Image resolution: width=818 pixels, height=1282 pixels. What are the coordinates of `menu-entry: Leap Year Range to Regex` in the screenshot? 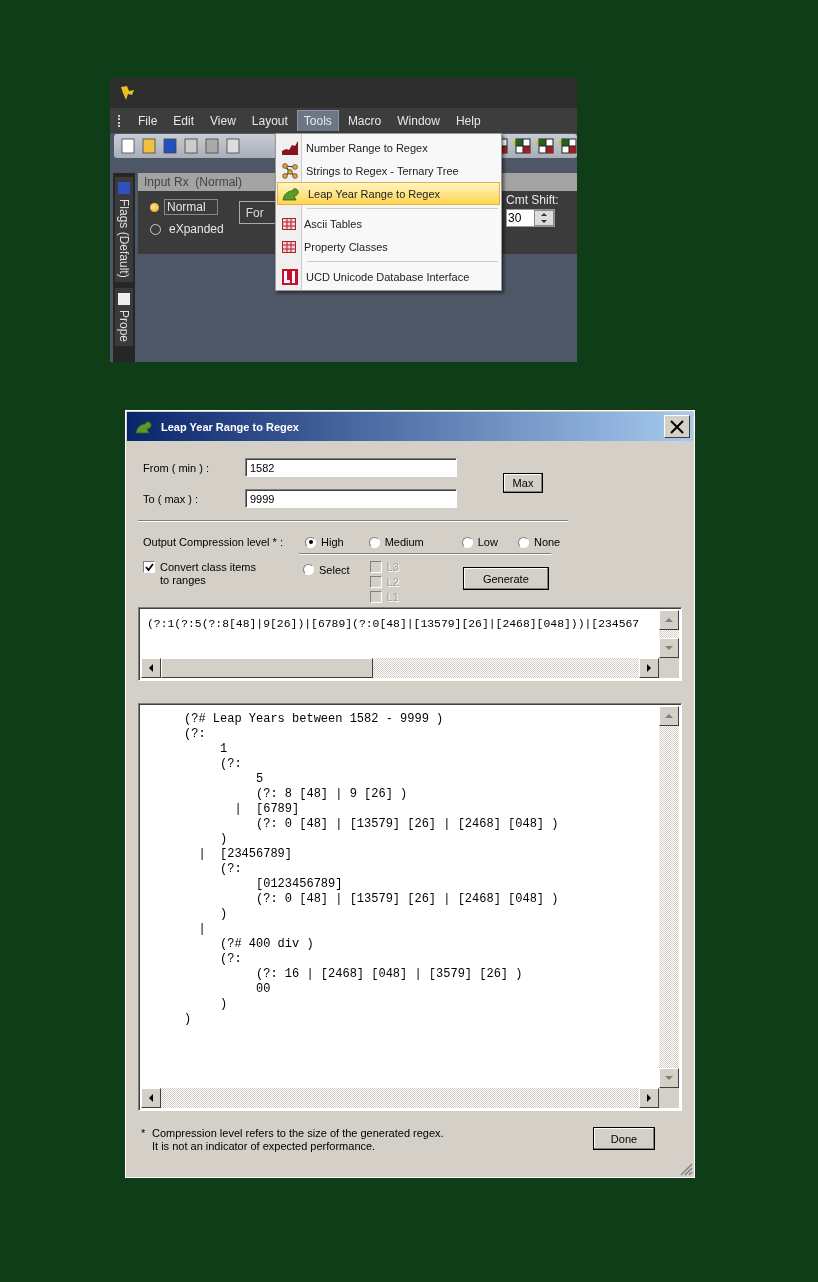 It's located at (388, 193).